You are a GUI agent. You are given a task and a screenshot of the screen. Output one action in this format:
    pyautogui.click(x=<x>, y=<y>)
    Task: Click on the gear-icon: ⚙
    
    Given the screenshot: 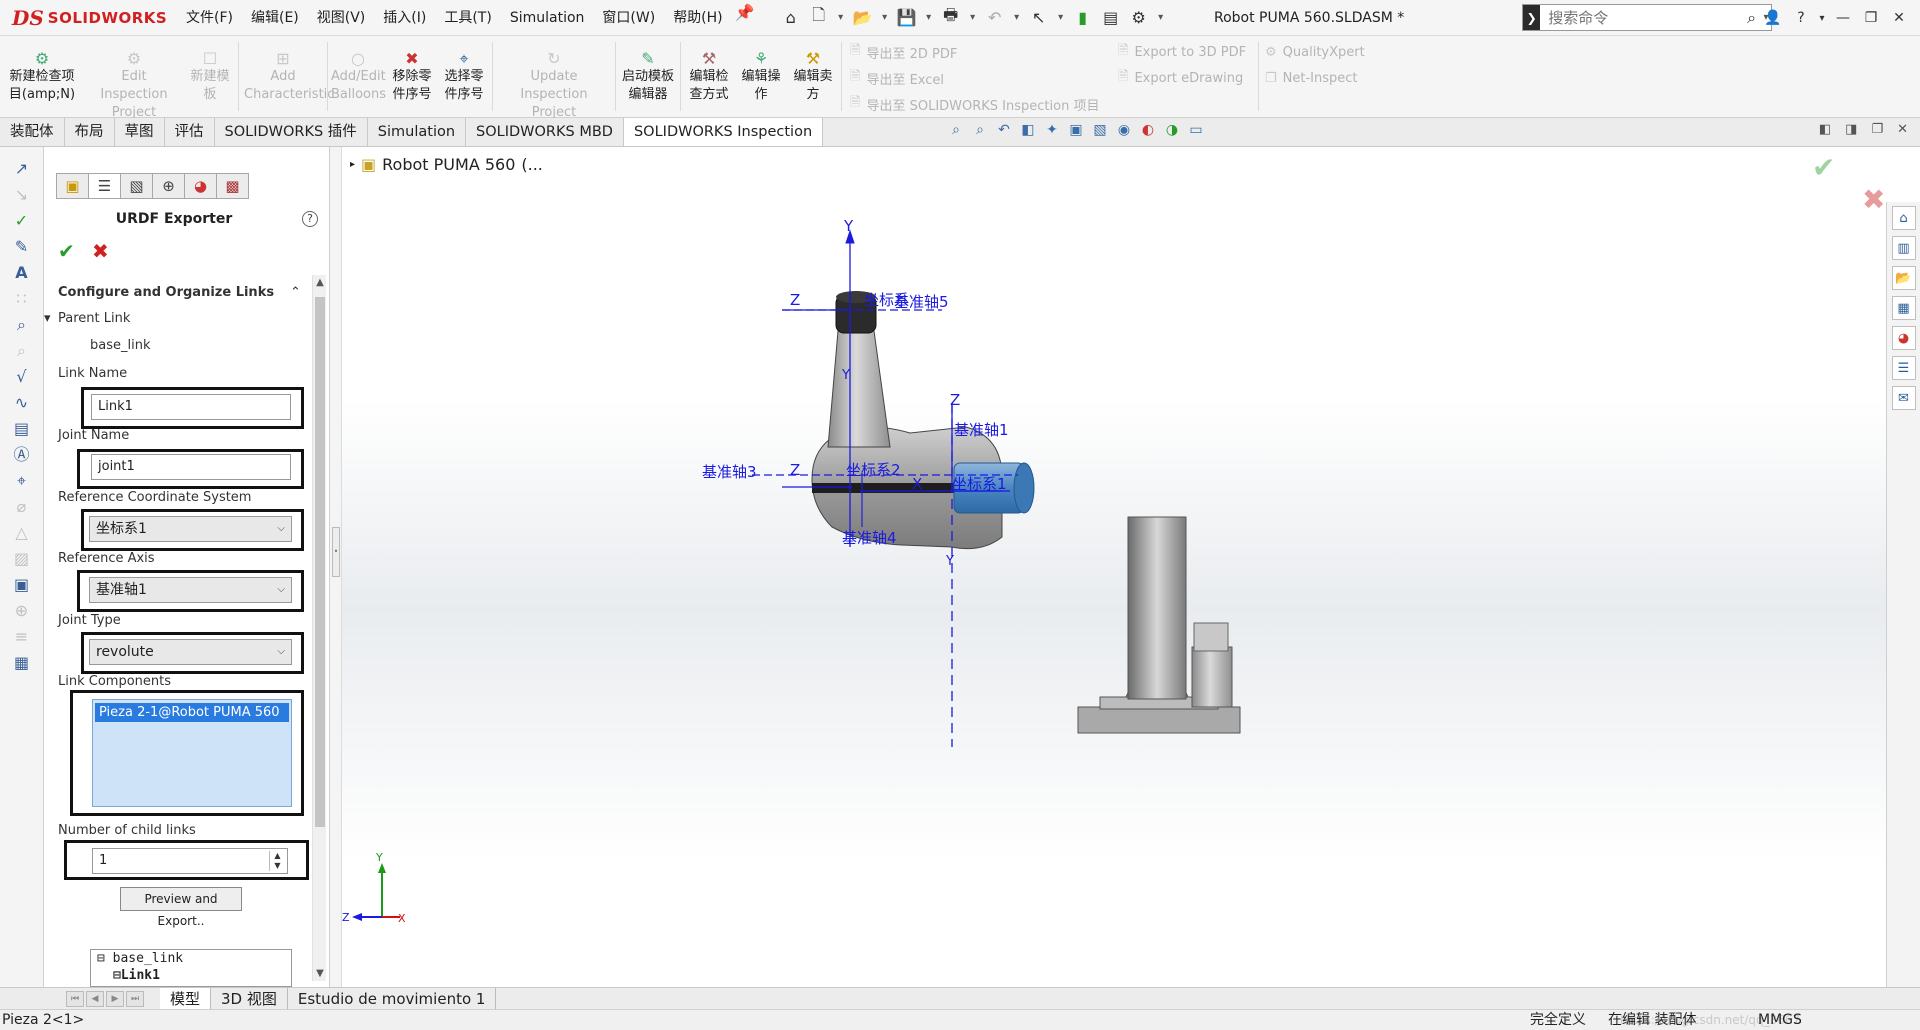 What is the action you would take?
    pyautogui.click(x=1139, y=18)
    